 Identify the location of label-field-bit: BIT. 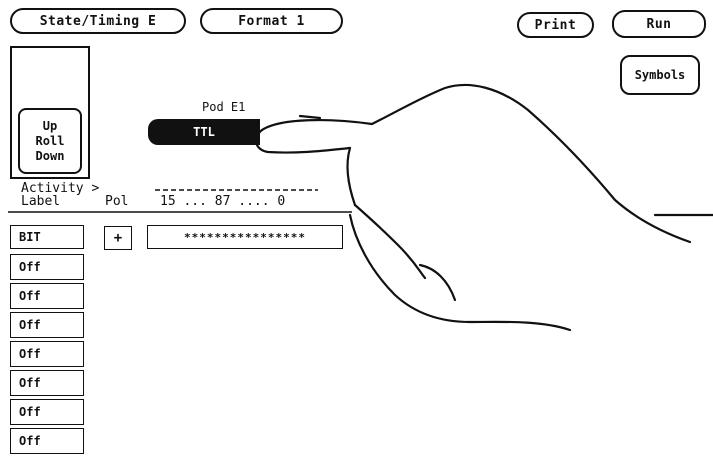
(47, 237).